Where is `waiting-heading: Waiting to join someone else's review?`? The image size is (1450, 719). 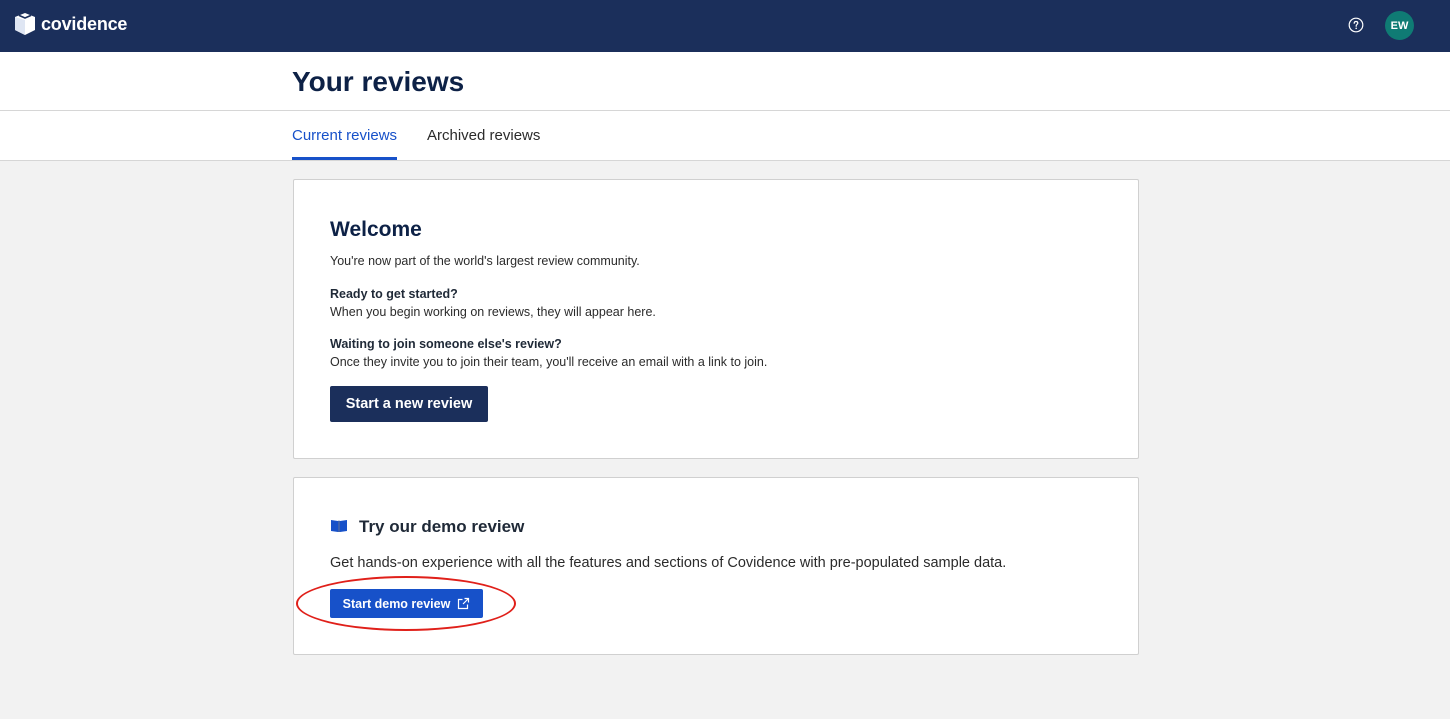 waiting-heading: Waiting to join someone else's review? is located at coordinates (446, 344).